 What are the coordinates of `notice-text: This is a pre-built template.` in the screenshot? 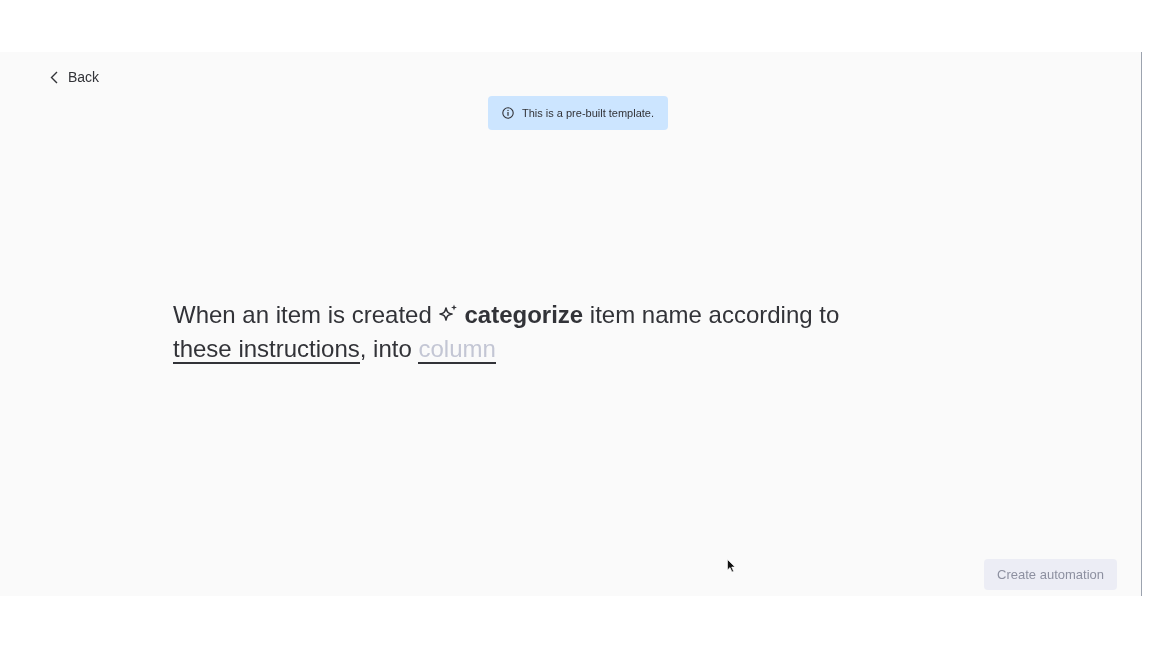 It's located at (588, 113).